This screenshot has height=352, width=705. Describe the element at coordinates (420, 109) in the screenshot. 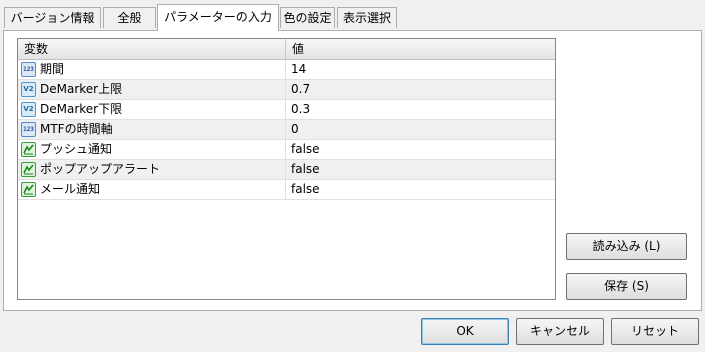

I see `variable-value: 0.3` at that location.